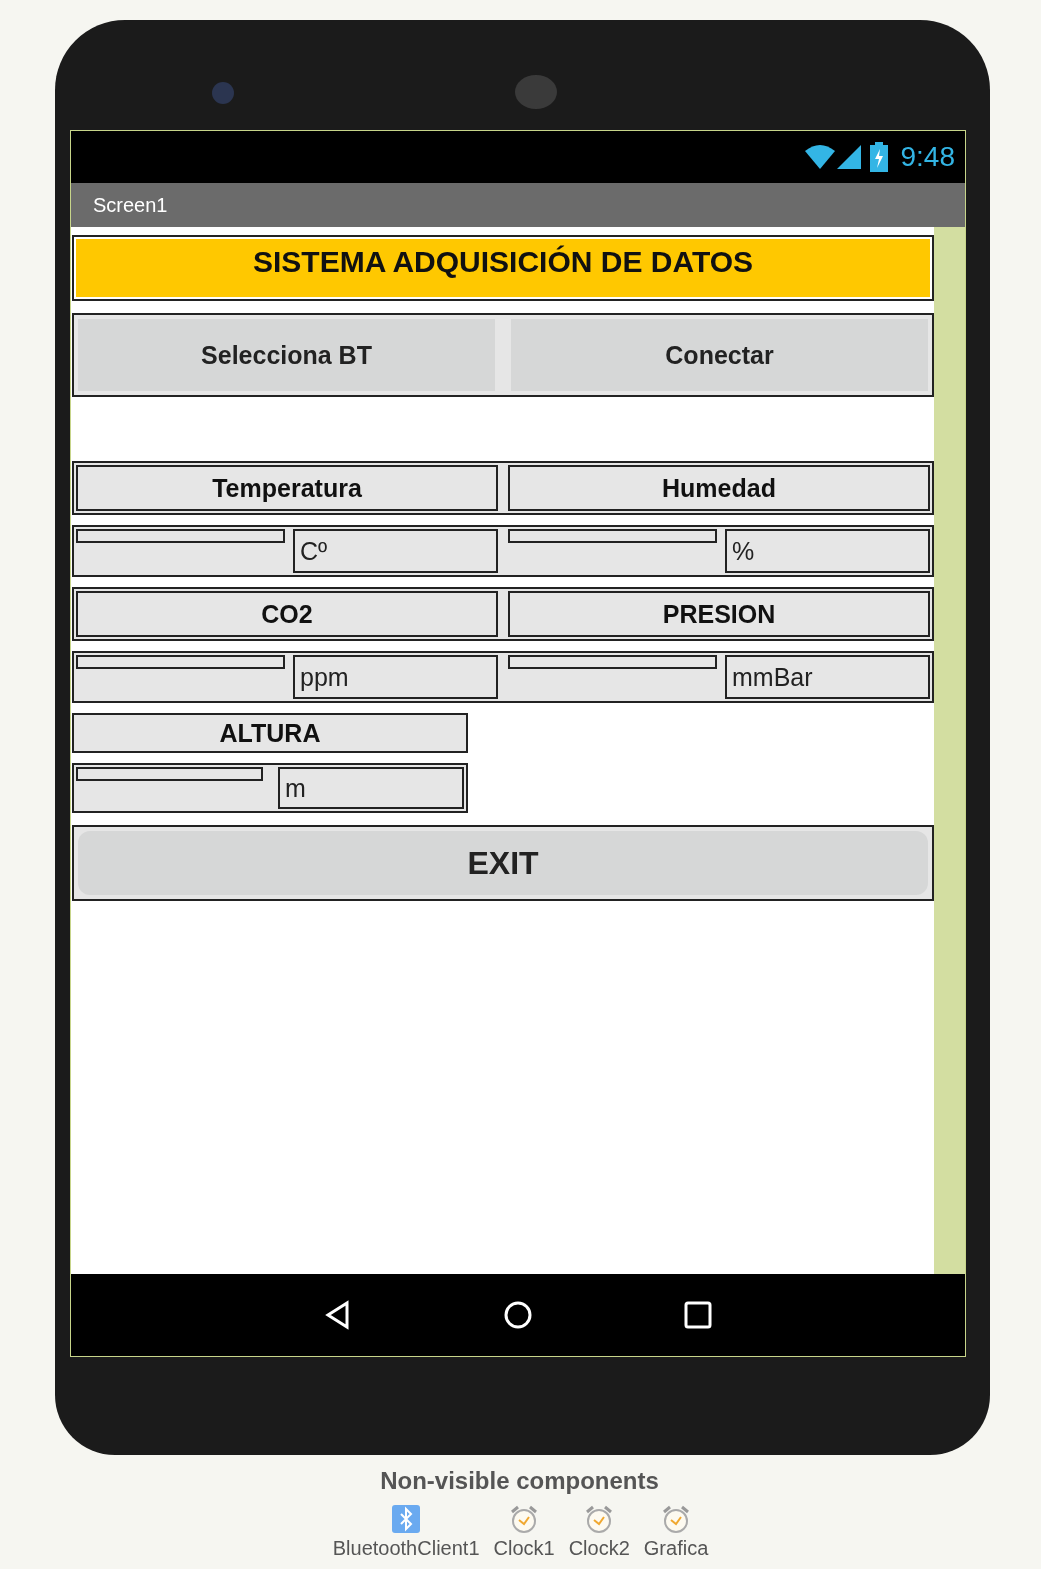 This screenshot has height=1569, width=1041. What do you see at coordinates (503, 268) in the screenshot?
I see `header-title: SISTEMA ADQUISICIÓN DE DATOS` at bounding box center [503, 268].